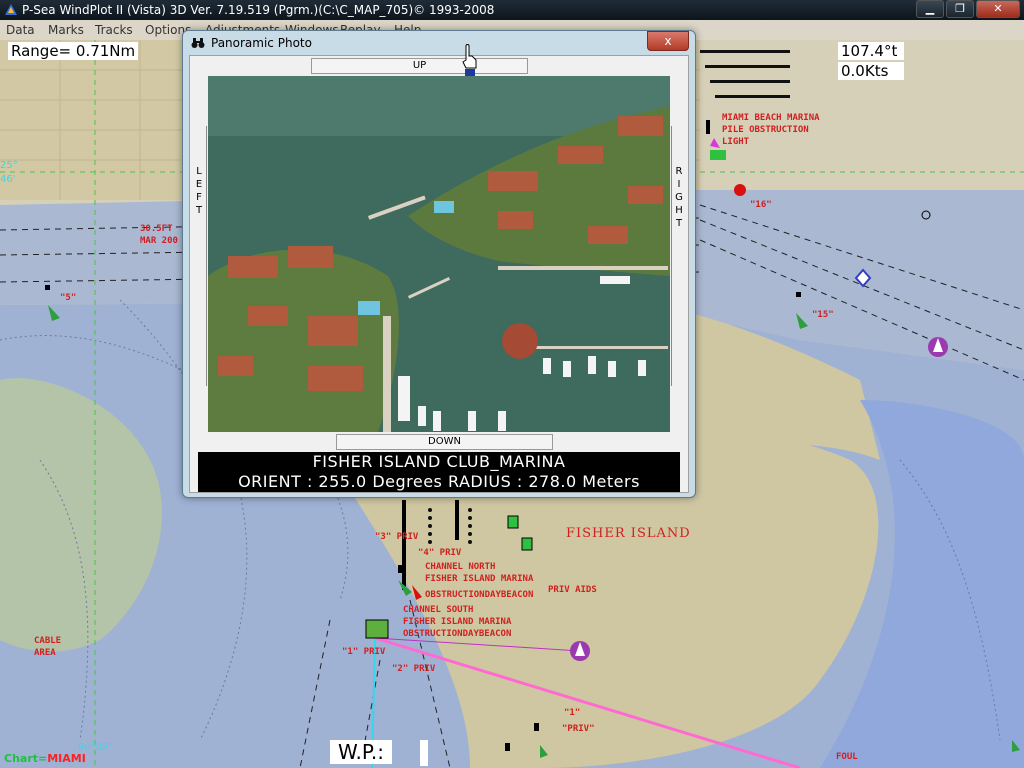  I want to click on label-fisher-island-marina-2: FISHER ISLAND MARINA, so click(457, 622).